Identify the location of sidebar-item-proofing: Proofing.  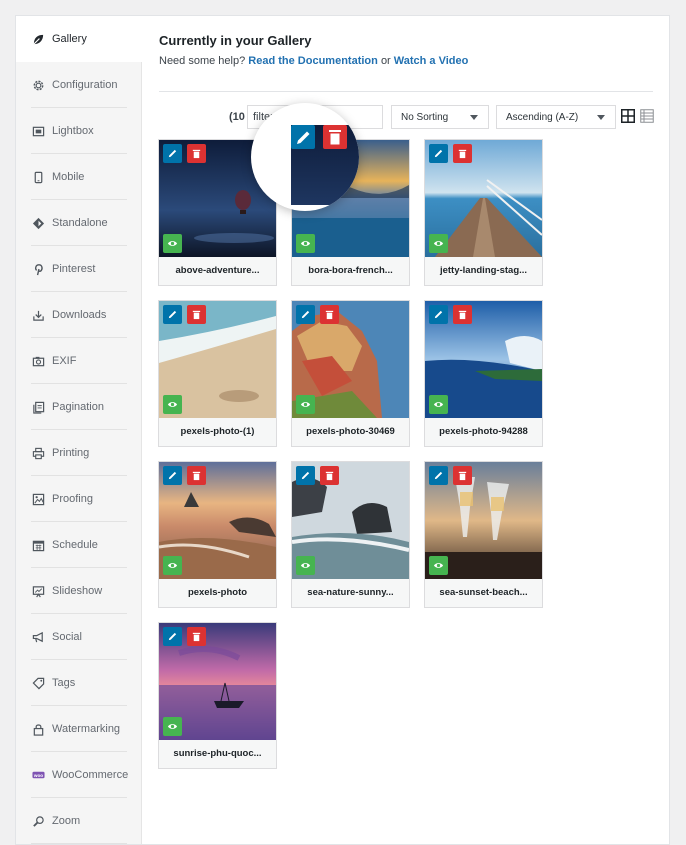
(79, 499).